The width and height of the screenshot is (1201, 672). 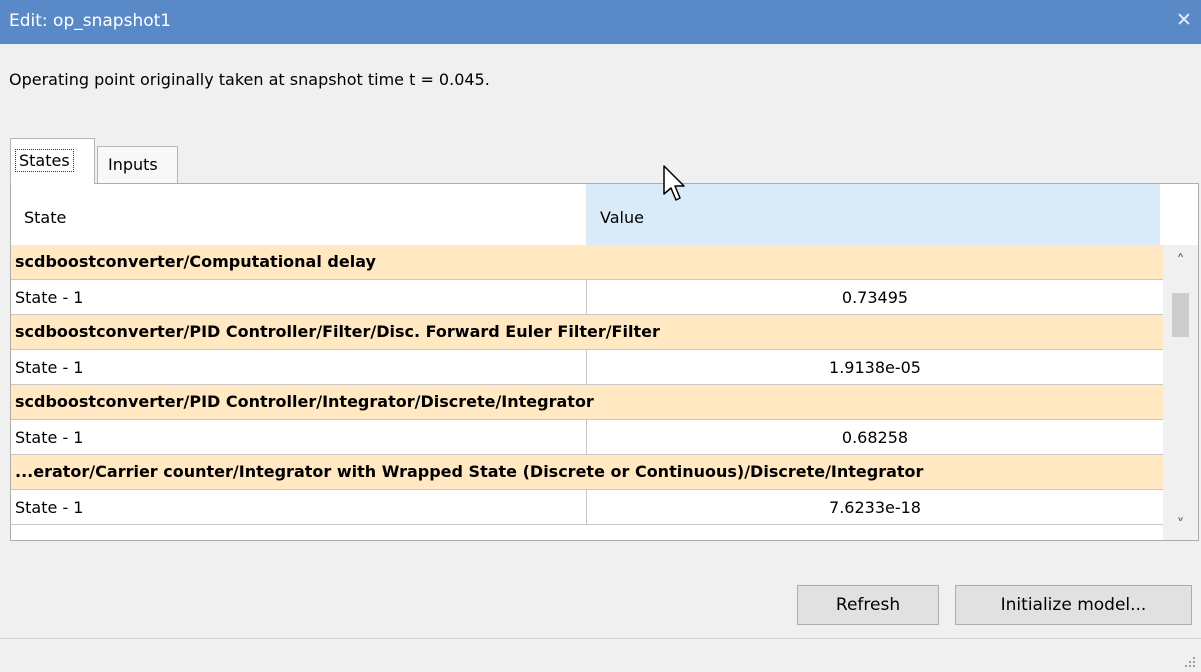 What do you see at coordinates (298, 214) in the screenshot?
I see `column-header-state: State` at bounding box center [298, 214].